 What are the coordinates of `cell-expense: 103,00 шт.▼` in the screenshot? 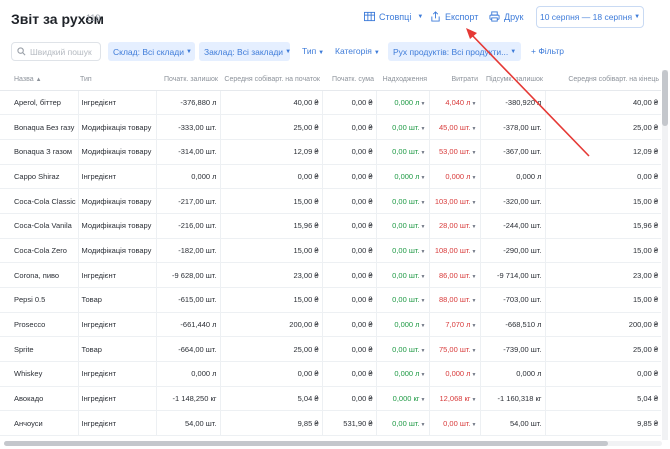 It's located at (455, 201).